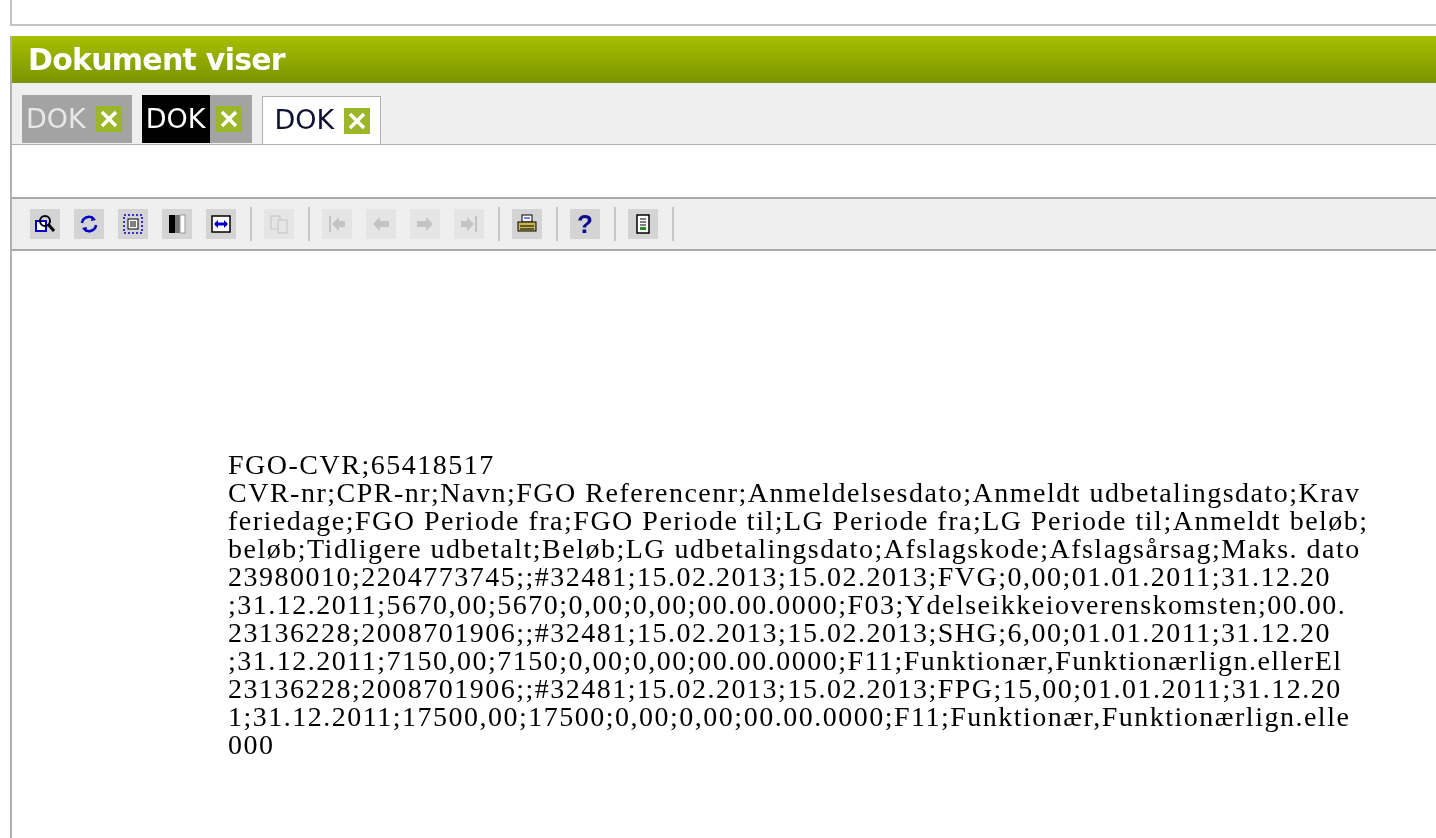 The height and width of the screenshot is (838, 1436). I want to click on document-text-line: 23136228;2008701906;;#32481;15.02.2013;15.02.2013;FPG;15,00;01.01.2011;31.12.20, so click(785, 689).